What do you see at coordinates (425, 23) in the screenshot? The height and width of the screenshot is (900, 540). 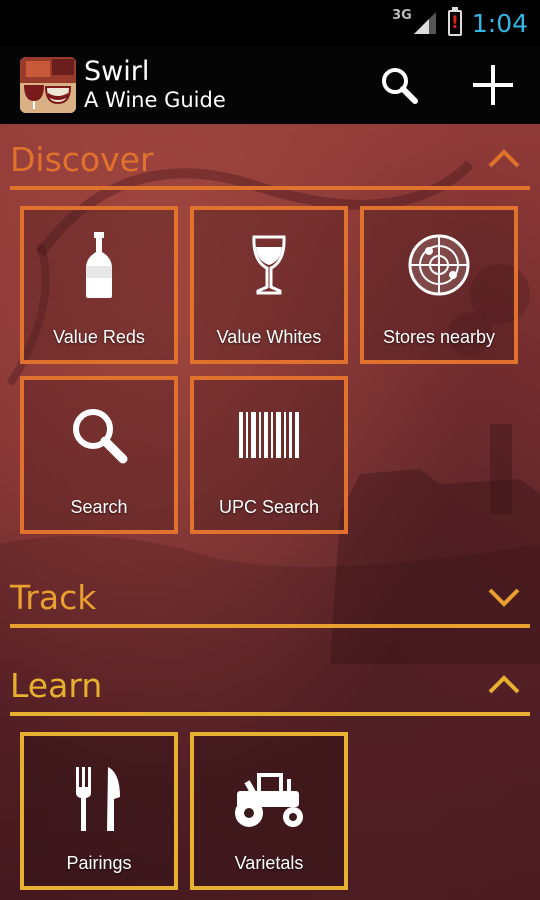 I see `signal-icon` at bounding box center [425, 23].